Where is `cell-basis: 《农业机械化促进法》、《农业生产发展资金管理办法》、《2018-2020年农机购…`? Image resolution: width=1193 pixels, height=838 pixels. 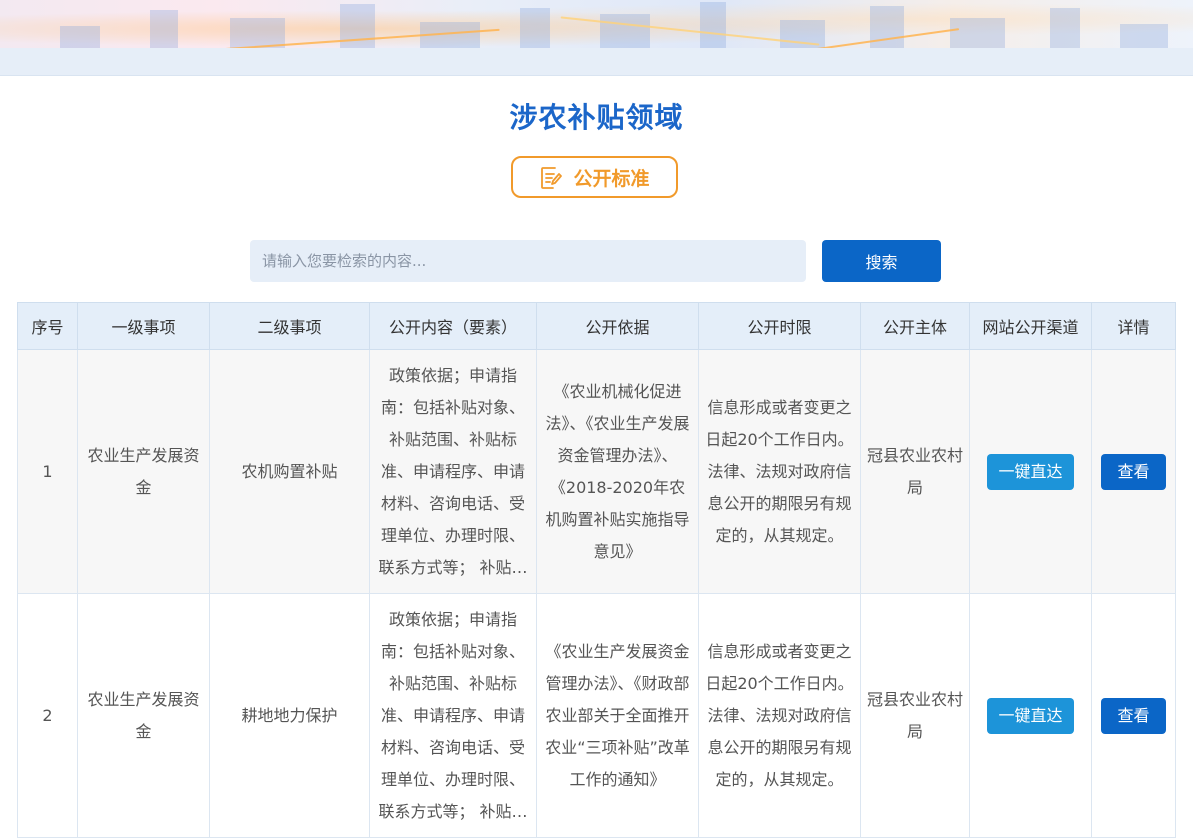 cell-basis: 《农业机械化促进法》、《农业生产发展资金管理办法》、《2018-2020年农机购… is located at coordinates (617, 471).